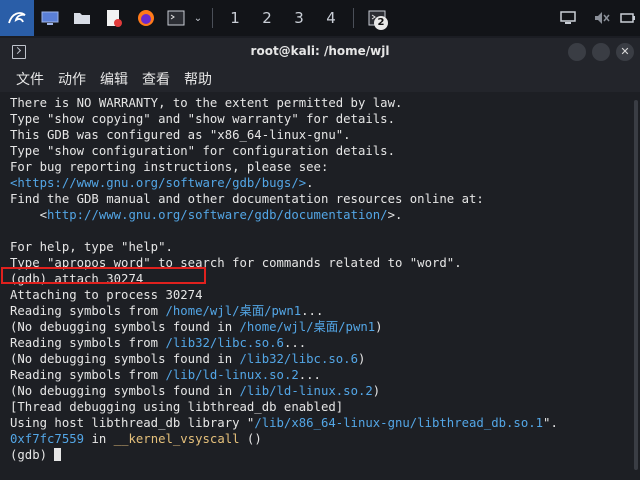 This screenshot has height=480, width=640. Describe the element at coordinates (601, 52) in the screenshot. I see `maximize-button` at that location.